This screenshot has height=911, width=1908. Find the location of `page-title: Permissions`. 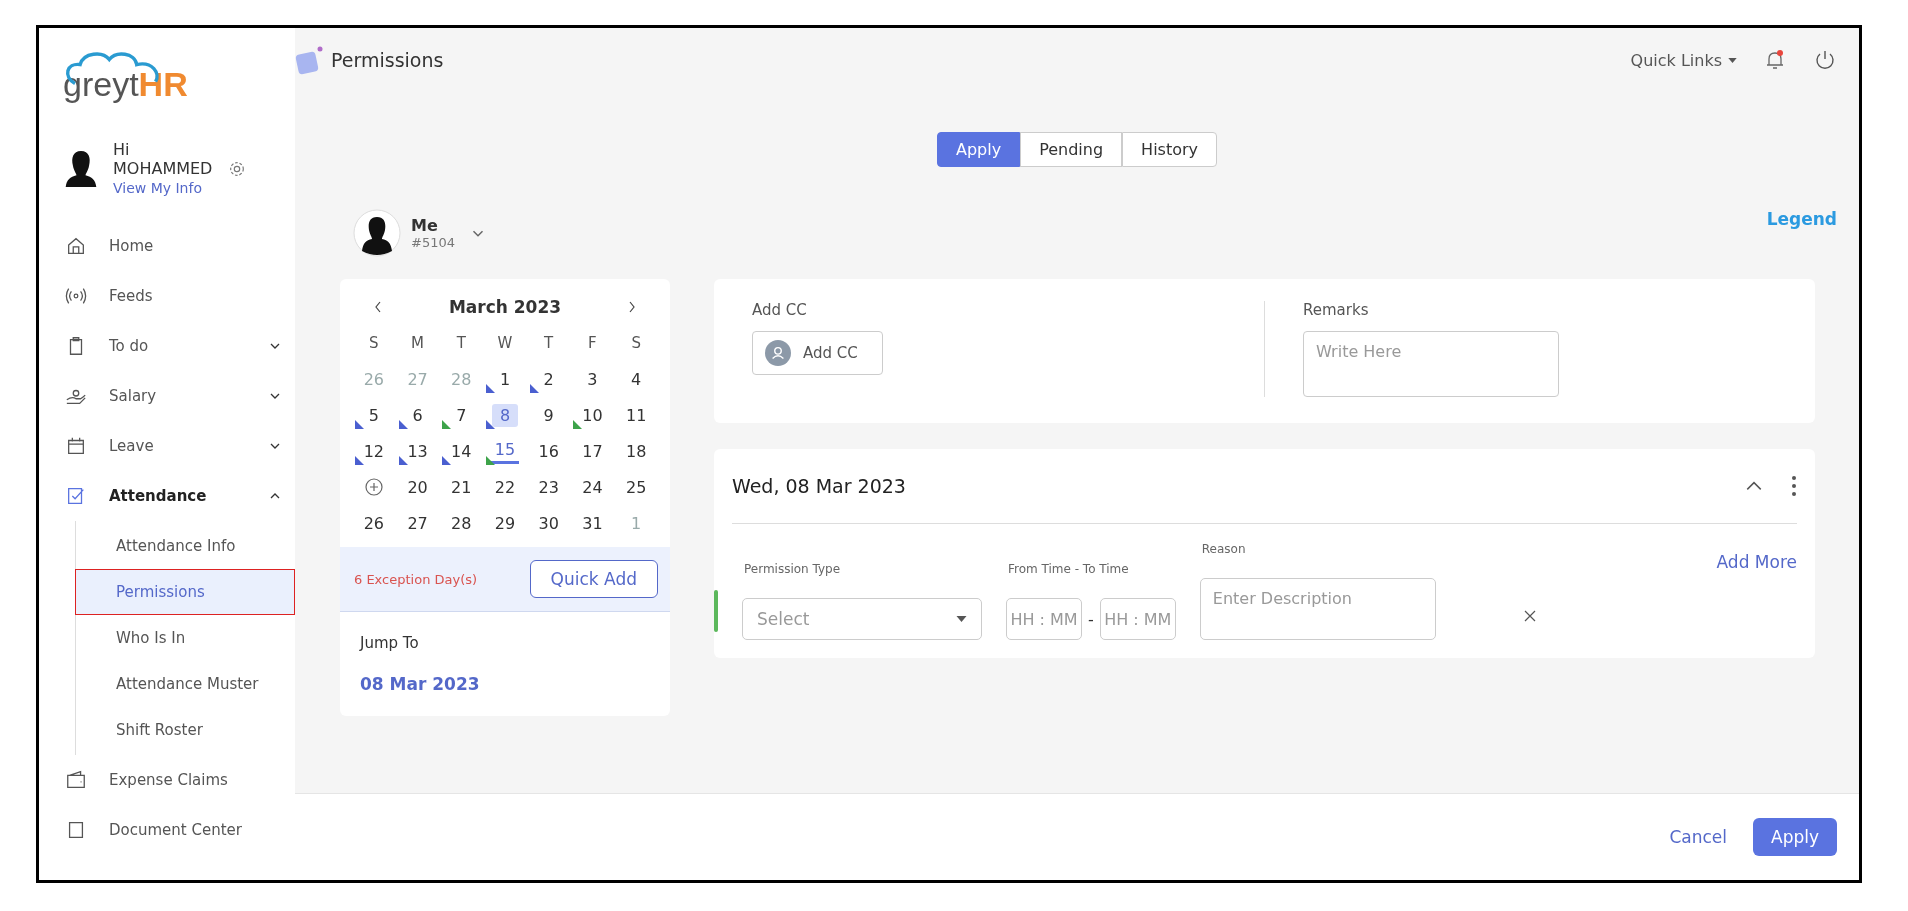

page-title: Permissions is located at coordinates (387, 60).